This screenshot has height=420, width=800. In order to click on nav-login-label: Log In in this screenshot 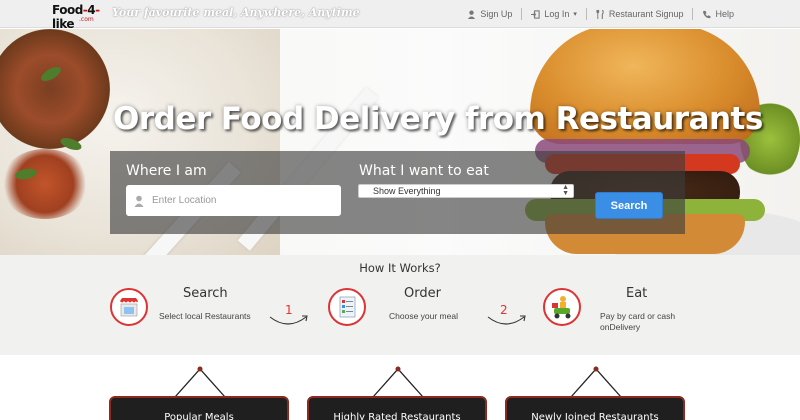, I will do `click(557, 14)`.